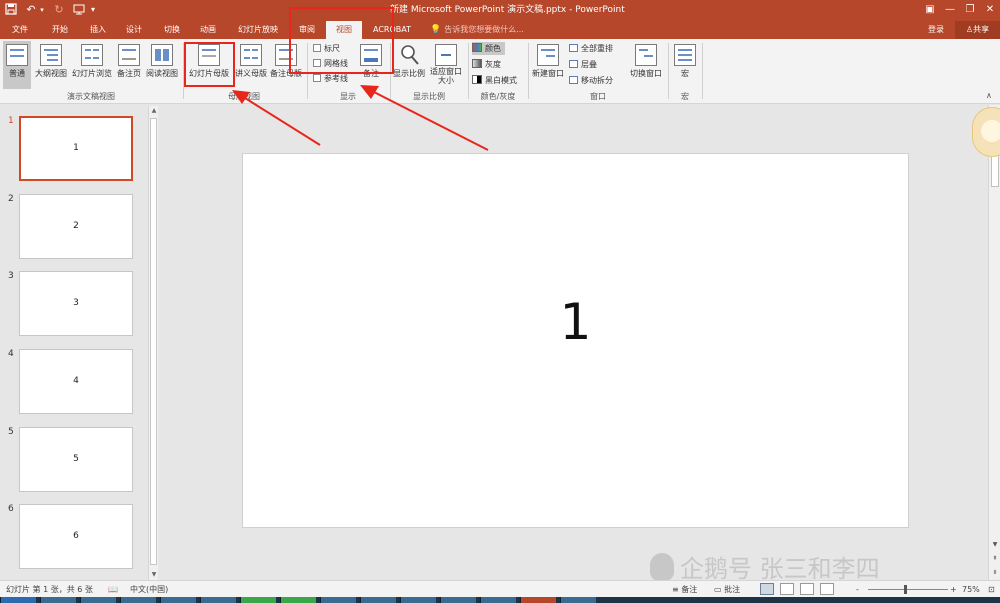  Describe the element at coordinates (950, 10) in the screenshot. I see `minimize-button: —` at that location.